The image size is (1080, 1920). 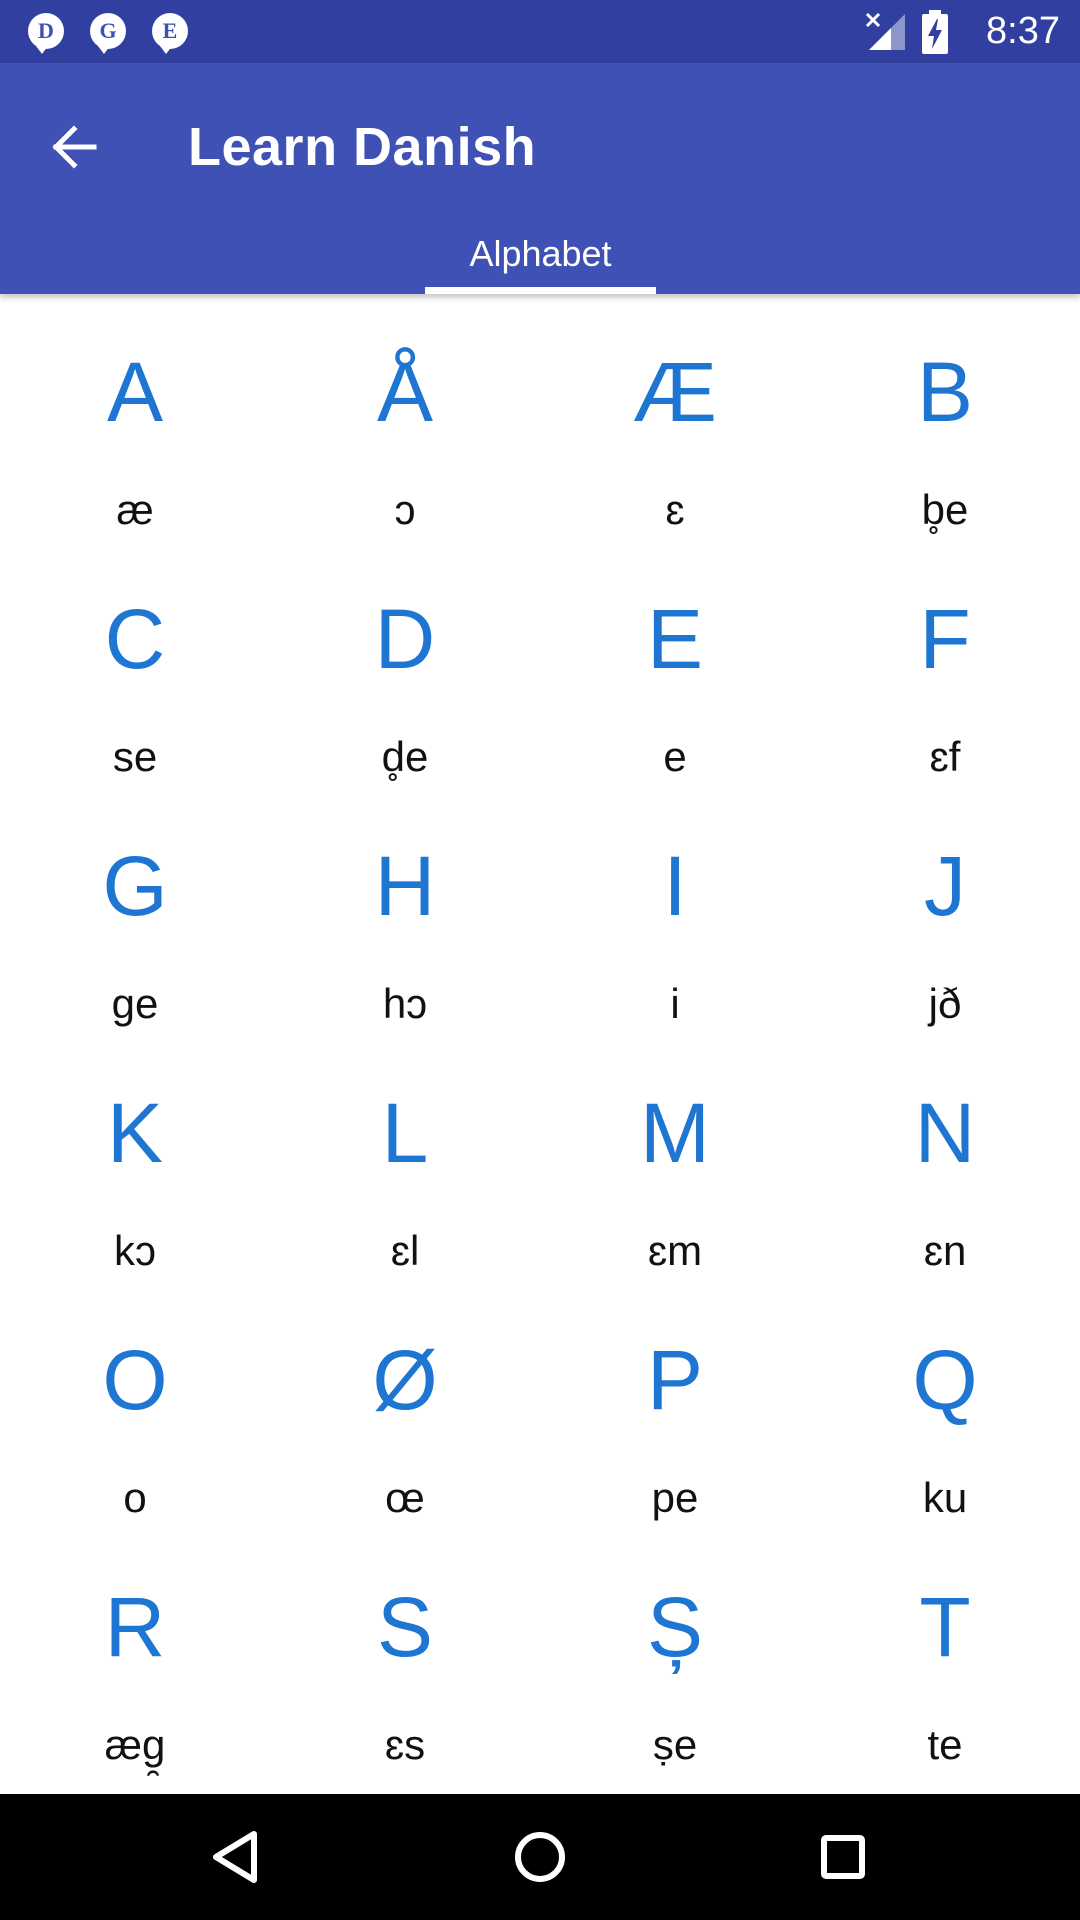 I want to click on letter-card: Fɛf, so click(x=945, y=664).